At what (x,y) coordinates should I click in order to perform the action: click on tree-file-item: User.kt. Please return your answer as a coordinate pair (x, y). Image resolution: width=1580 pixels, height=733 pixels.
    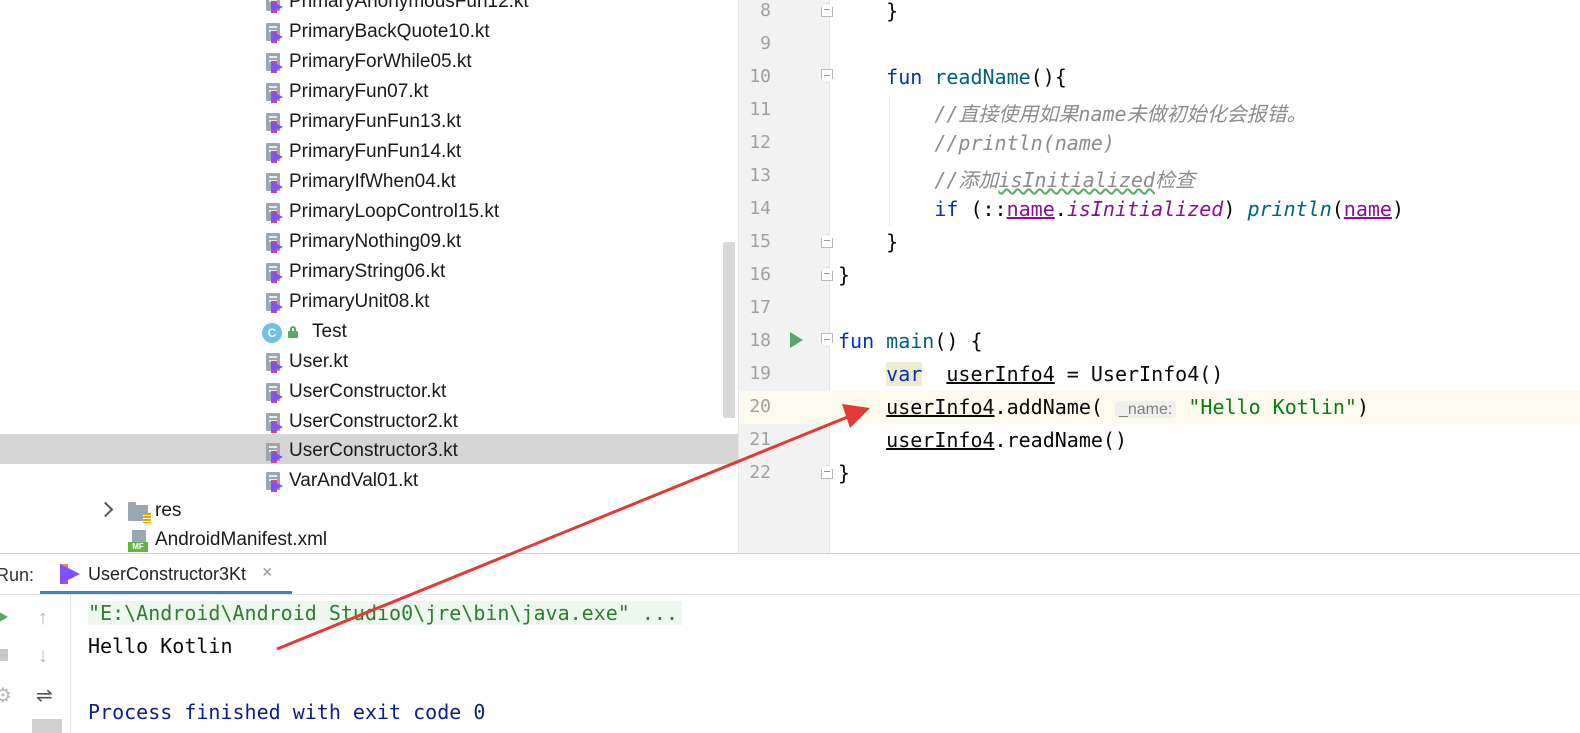
    Looking at the image, I should click on (369, 363).